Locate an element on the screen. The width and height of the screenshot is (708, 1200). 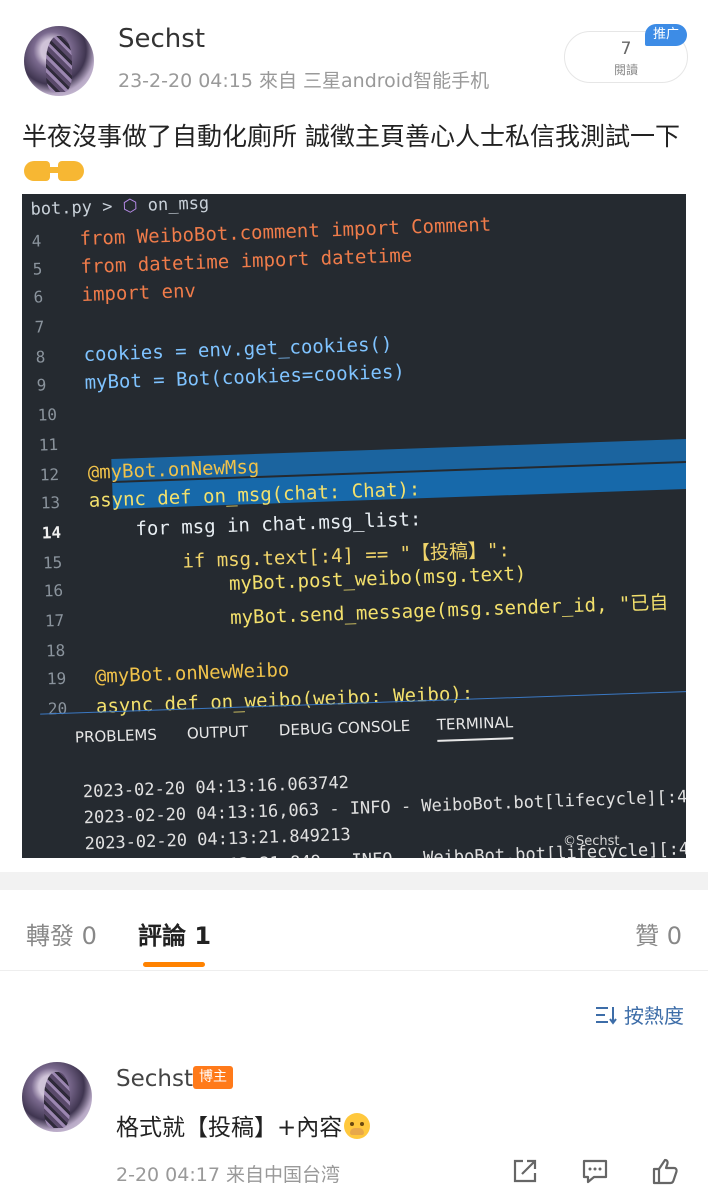
line-number: 15 is located at coordinates (52, 562).